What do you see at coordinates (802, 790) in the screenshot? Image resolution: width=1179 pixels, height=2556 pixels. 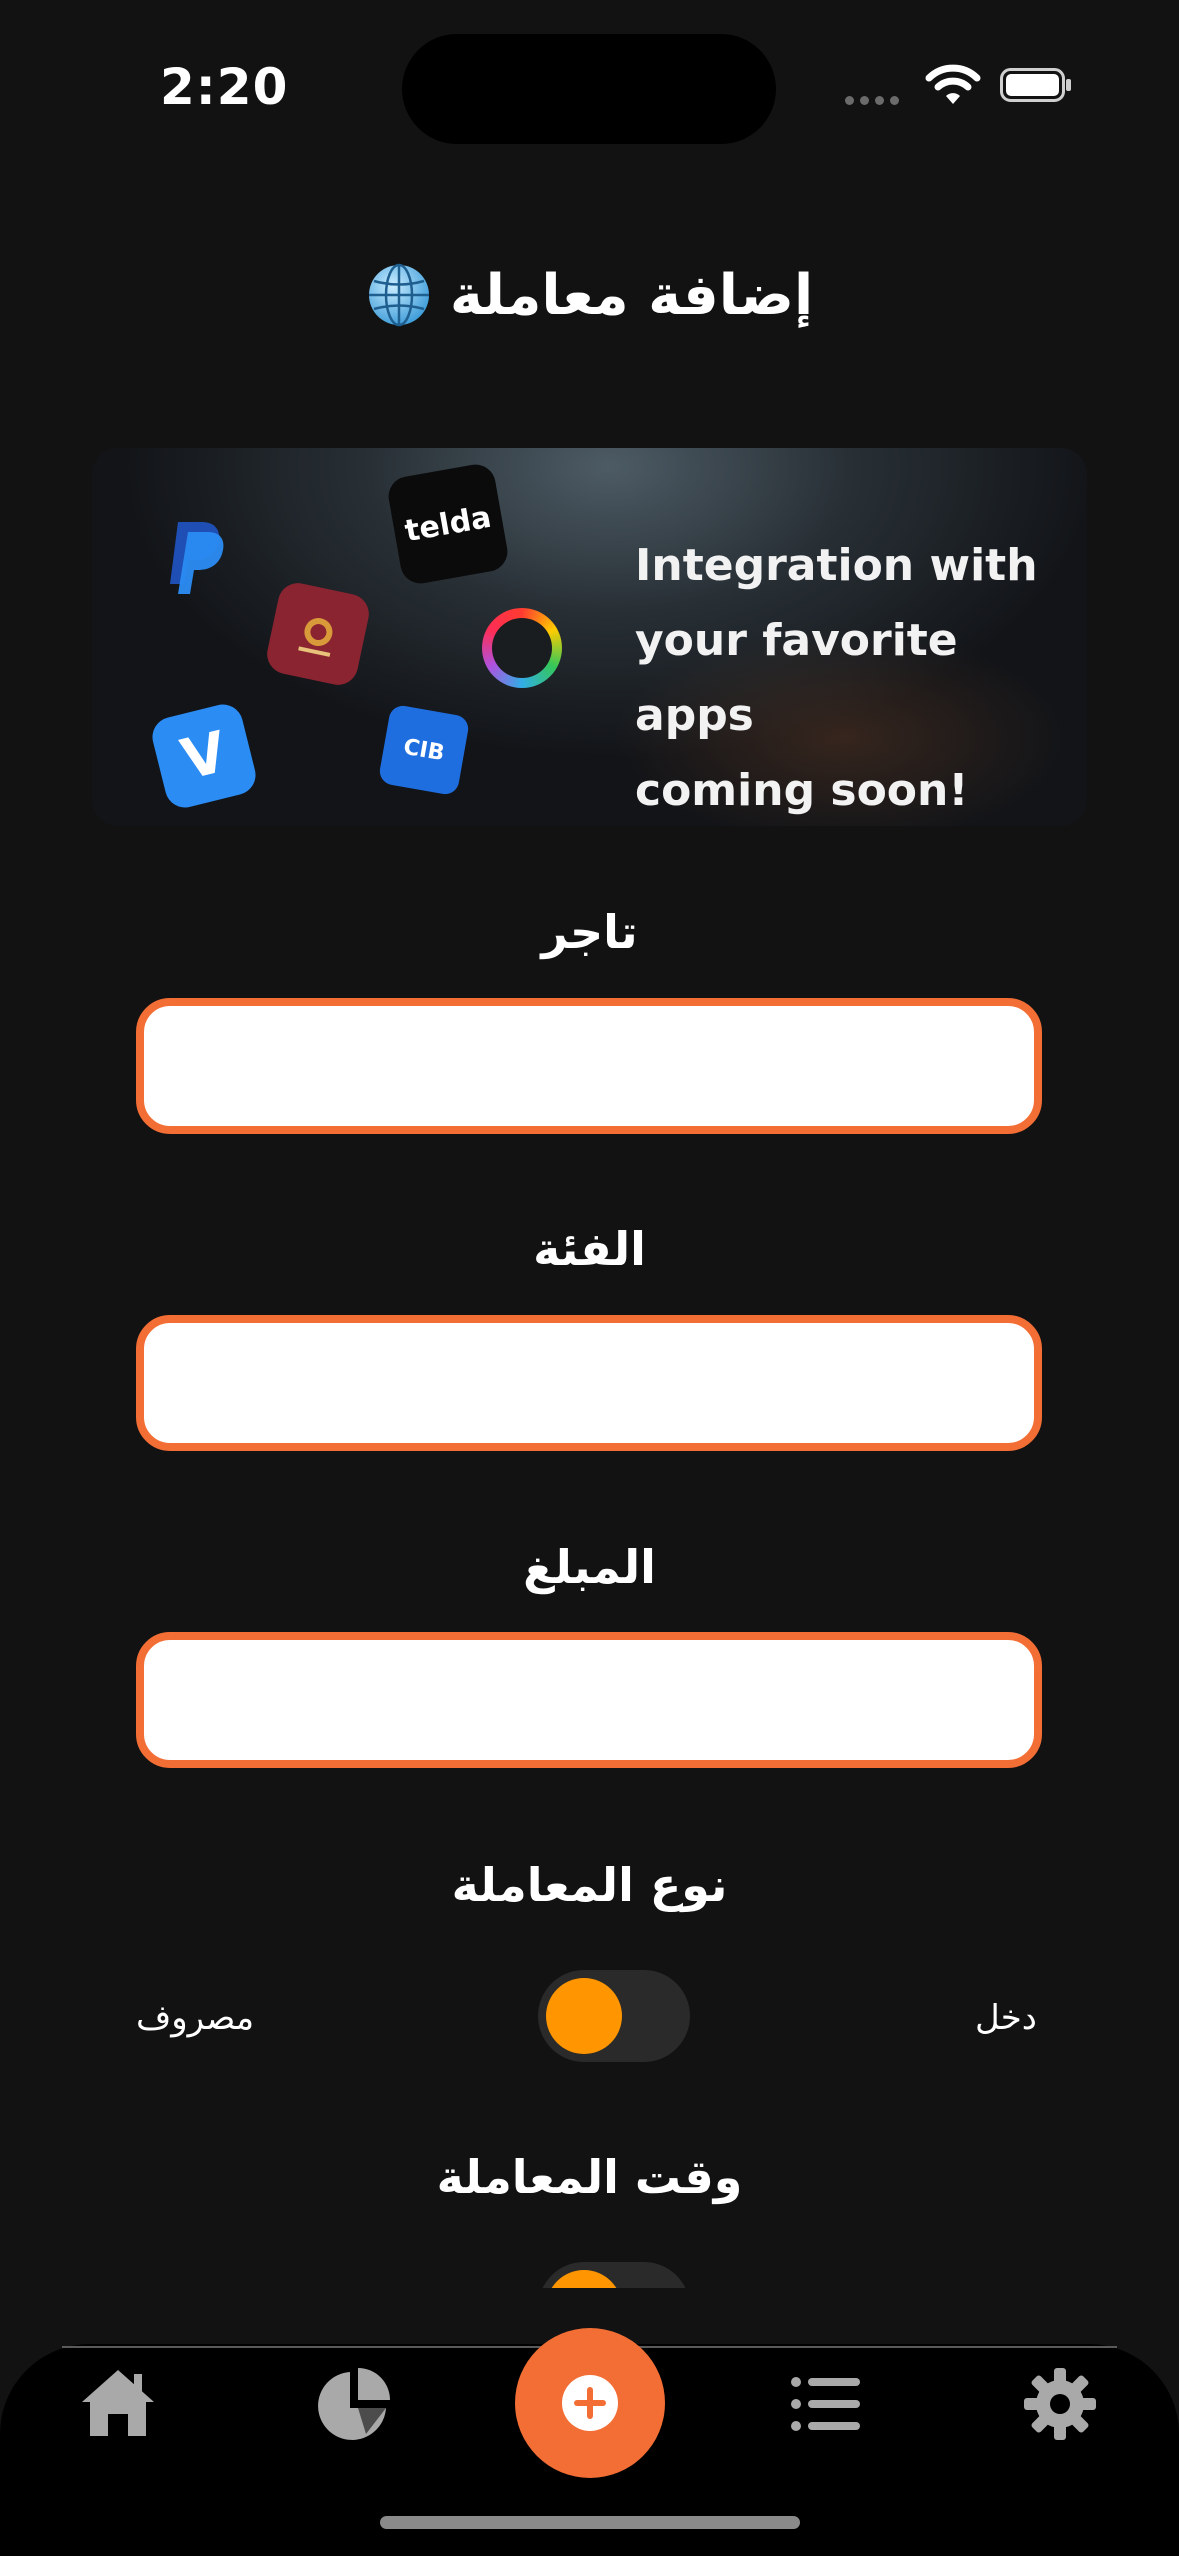 I see `banner-line-3: coming soon!` at bounding box center [802, 790].